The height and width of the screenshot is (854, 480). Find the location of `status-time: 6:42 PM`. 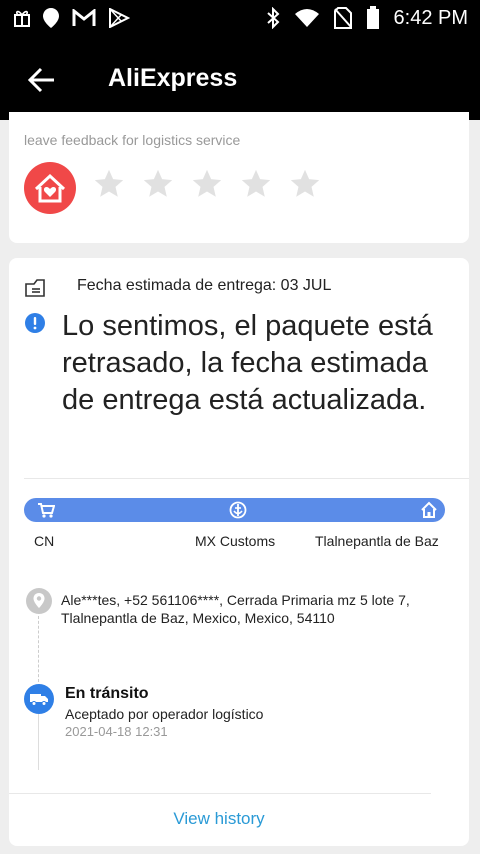

status-time: 6:42 PM is located at coordinates (430, 17).